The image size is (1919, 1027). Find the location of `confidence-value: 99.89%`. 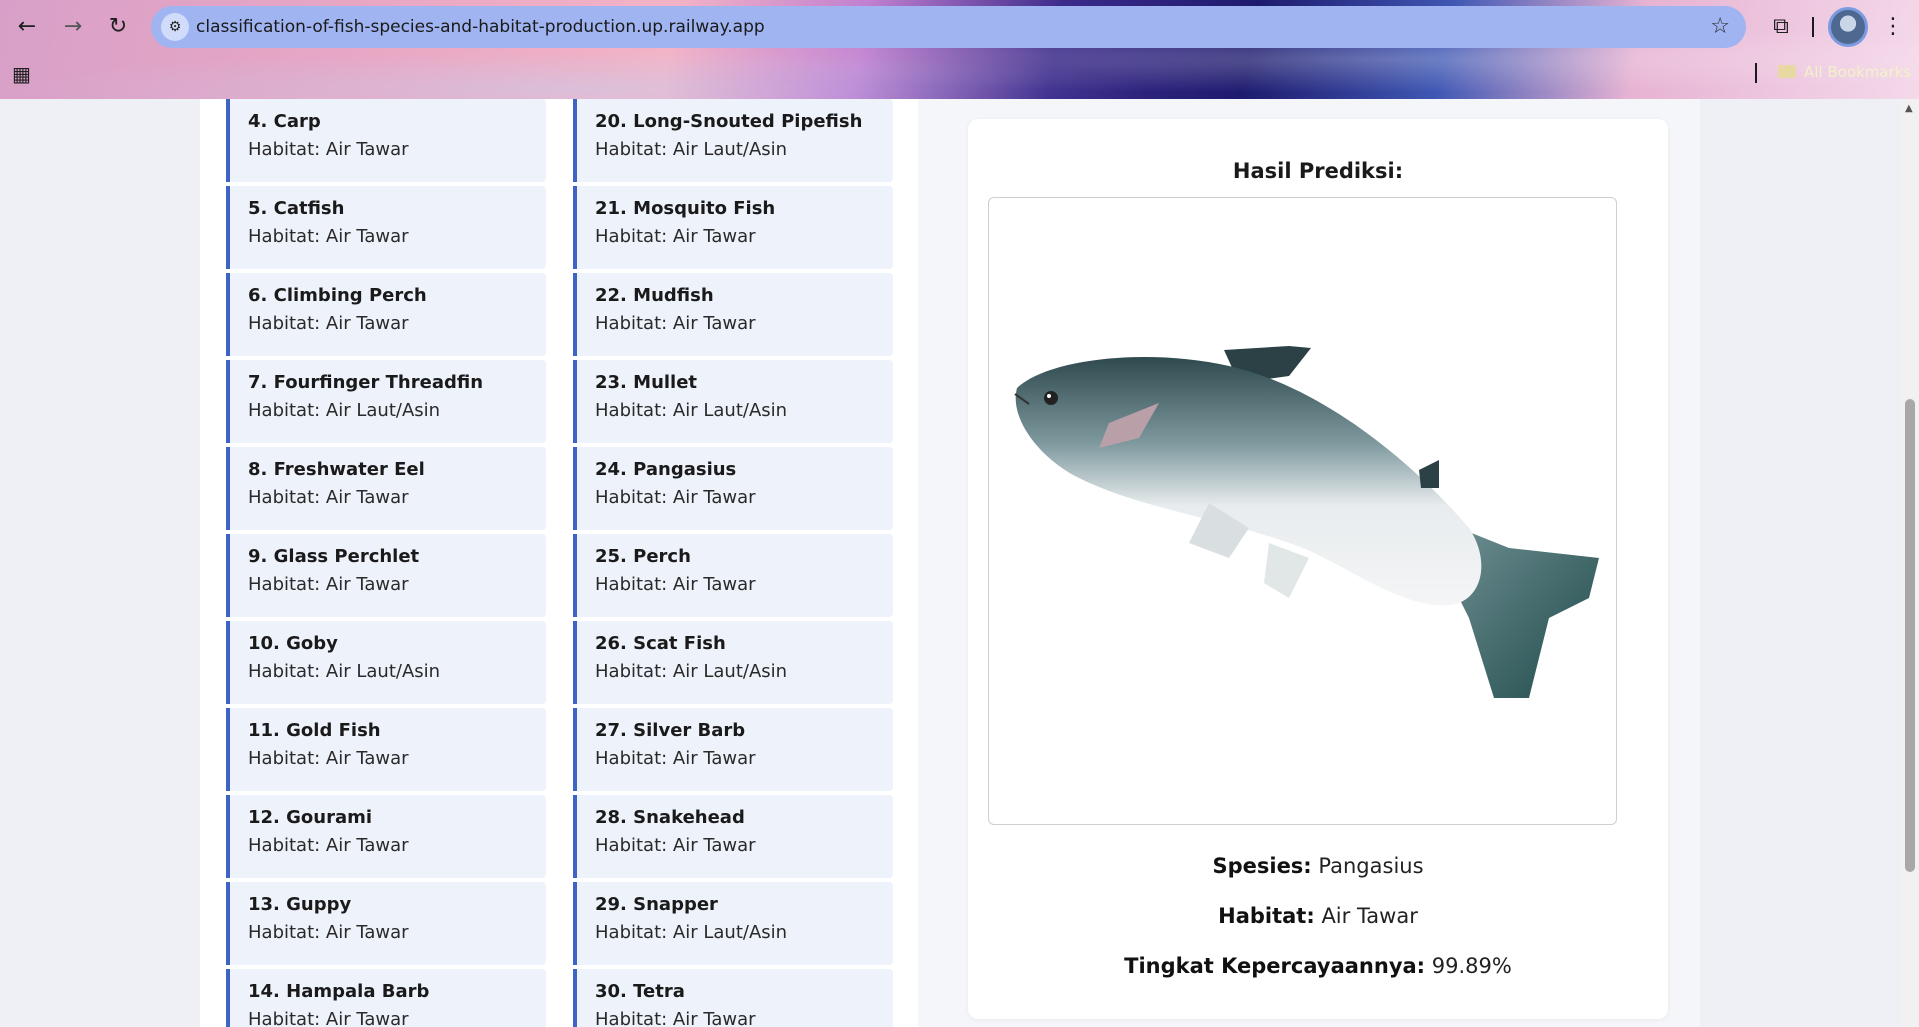

confidence-value: 99.89% is located at coordinates (1471, 966).